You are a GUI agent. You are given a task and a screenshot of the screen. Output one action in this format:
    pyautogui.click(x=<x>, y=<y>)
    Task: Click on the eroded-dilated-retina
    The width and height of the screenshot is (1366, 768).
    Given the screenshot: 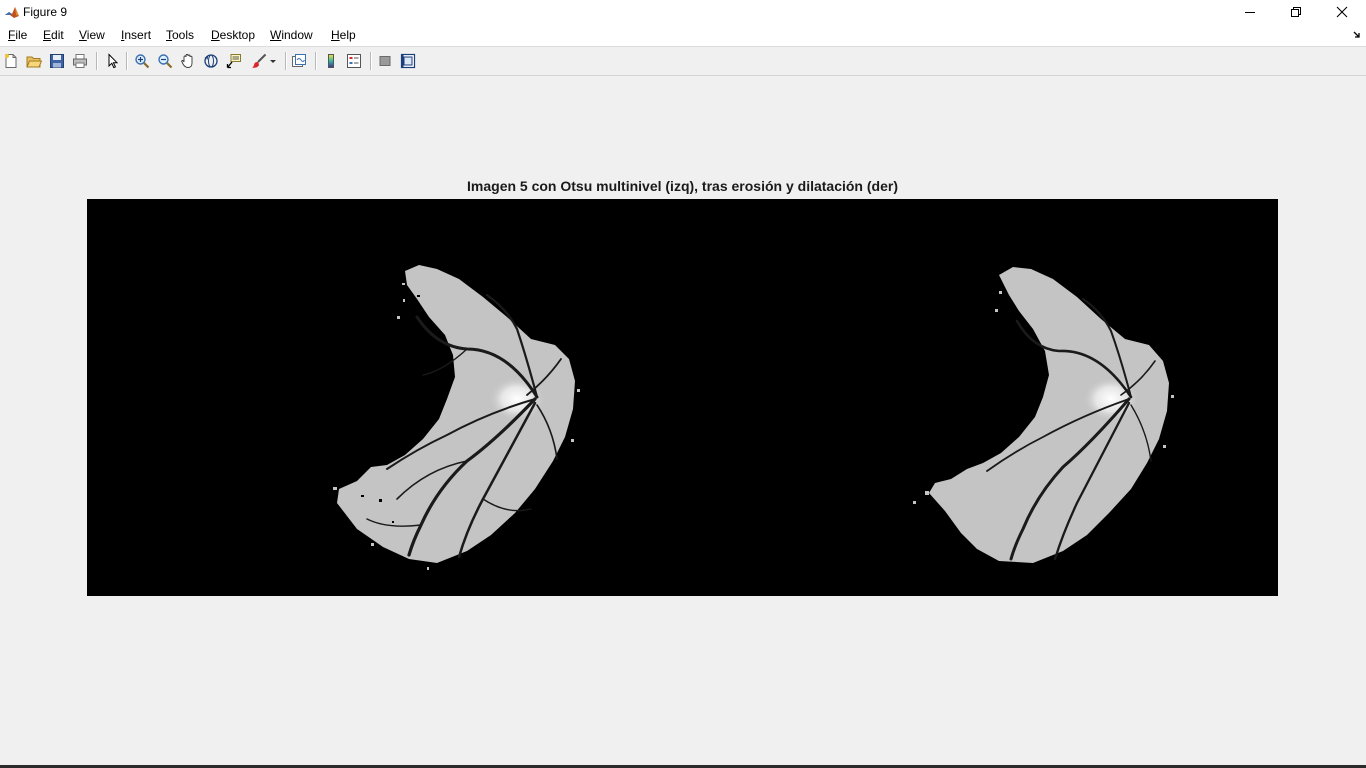 What is the action you would take?
    pyautogui.click(x=1043, y=415)
    